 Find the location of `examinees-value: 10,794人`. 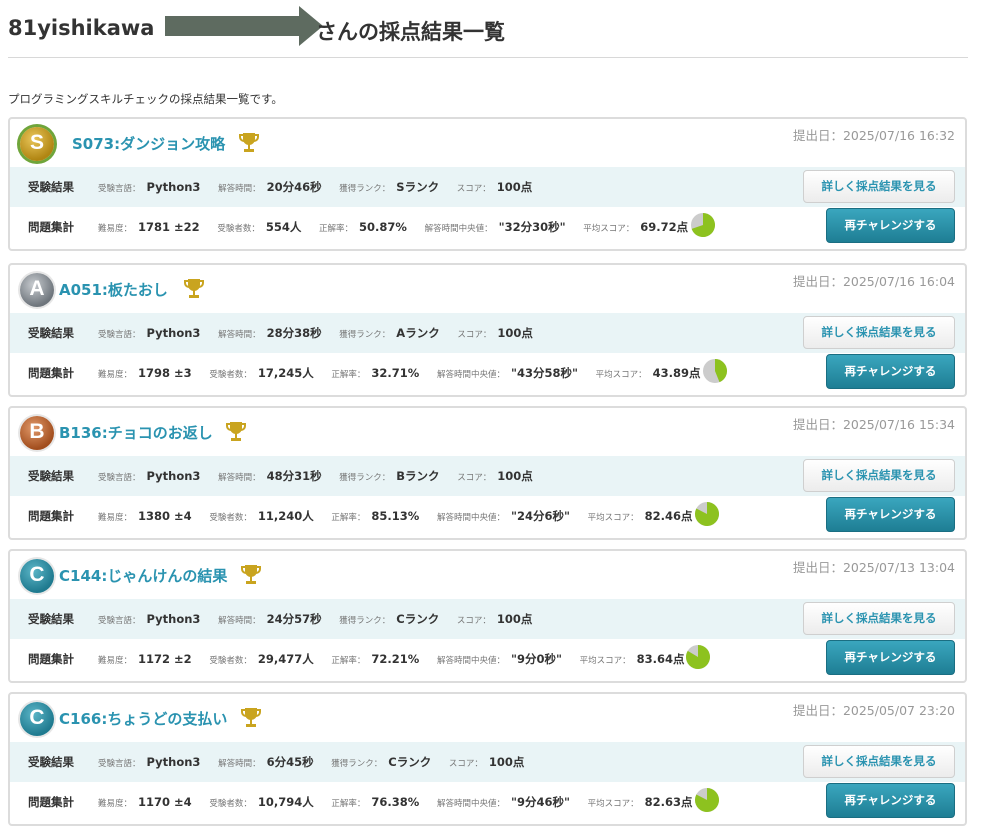

examinees-value: 10,794人 is located at coordinates (285, 802).